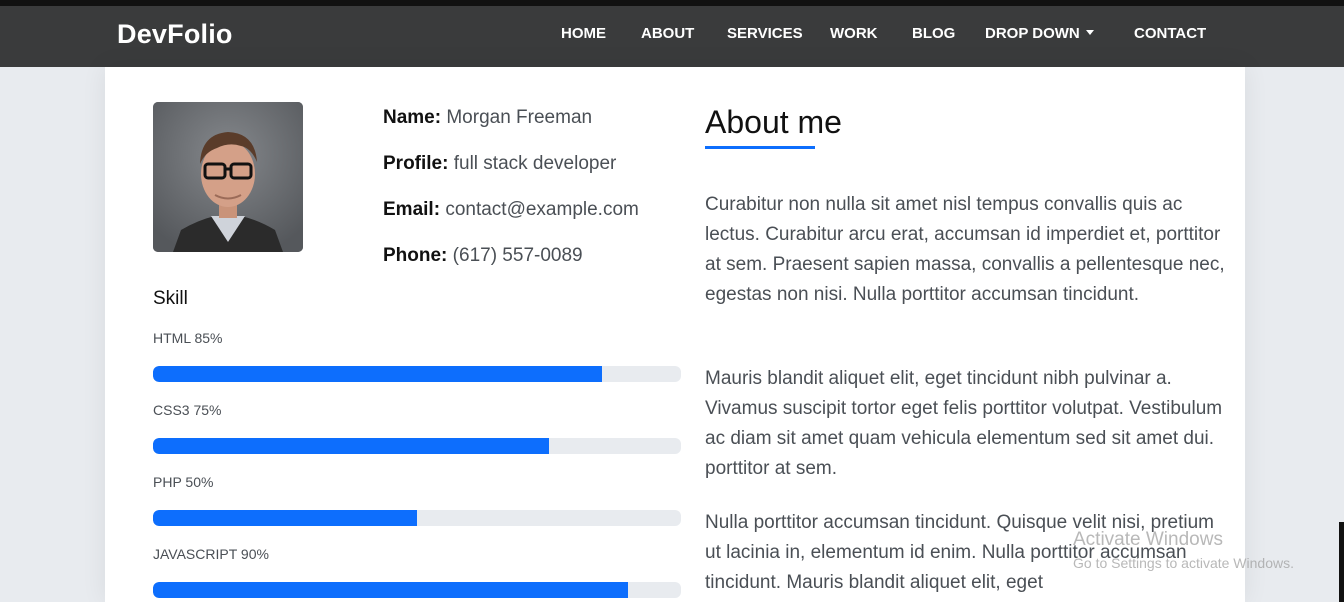 This screenshot has width=1344, height=602. What do you see at coordinates (1183, 563) in the screenshot?
I see `activate-windows-subtitle: Go to Settings to activate Windows.` at bounding box center [1183, 563].